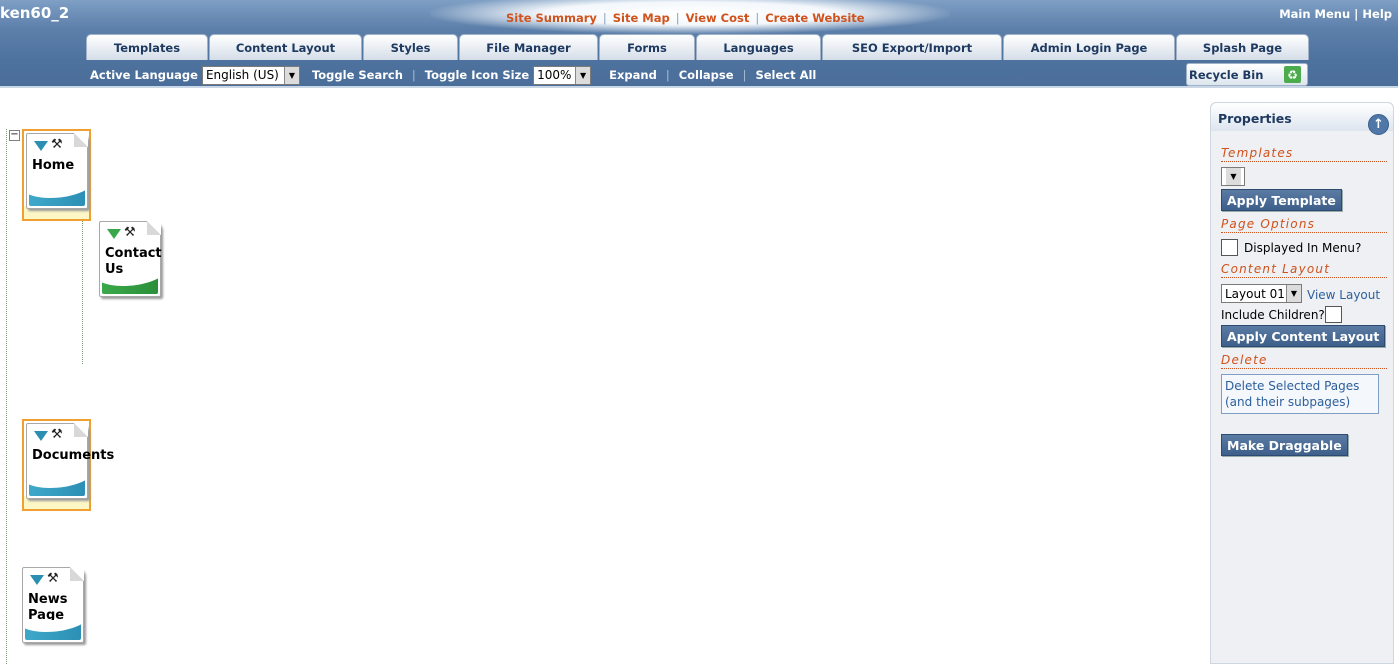  I want to click on tab-splash-page: Splash Page, so click(1242, 47).